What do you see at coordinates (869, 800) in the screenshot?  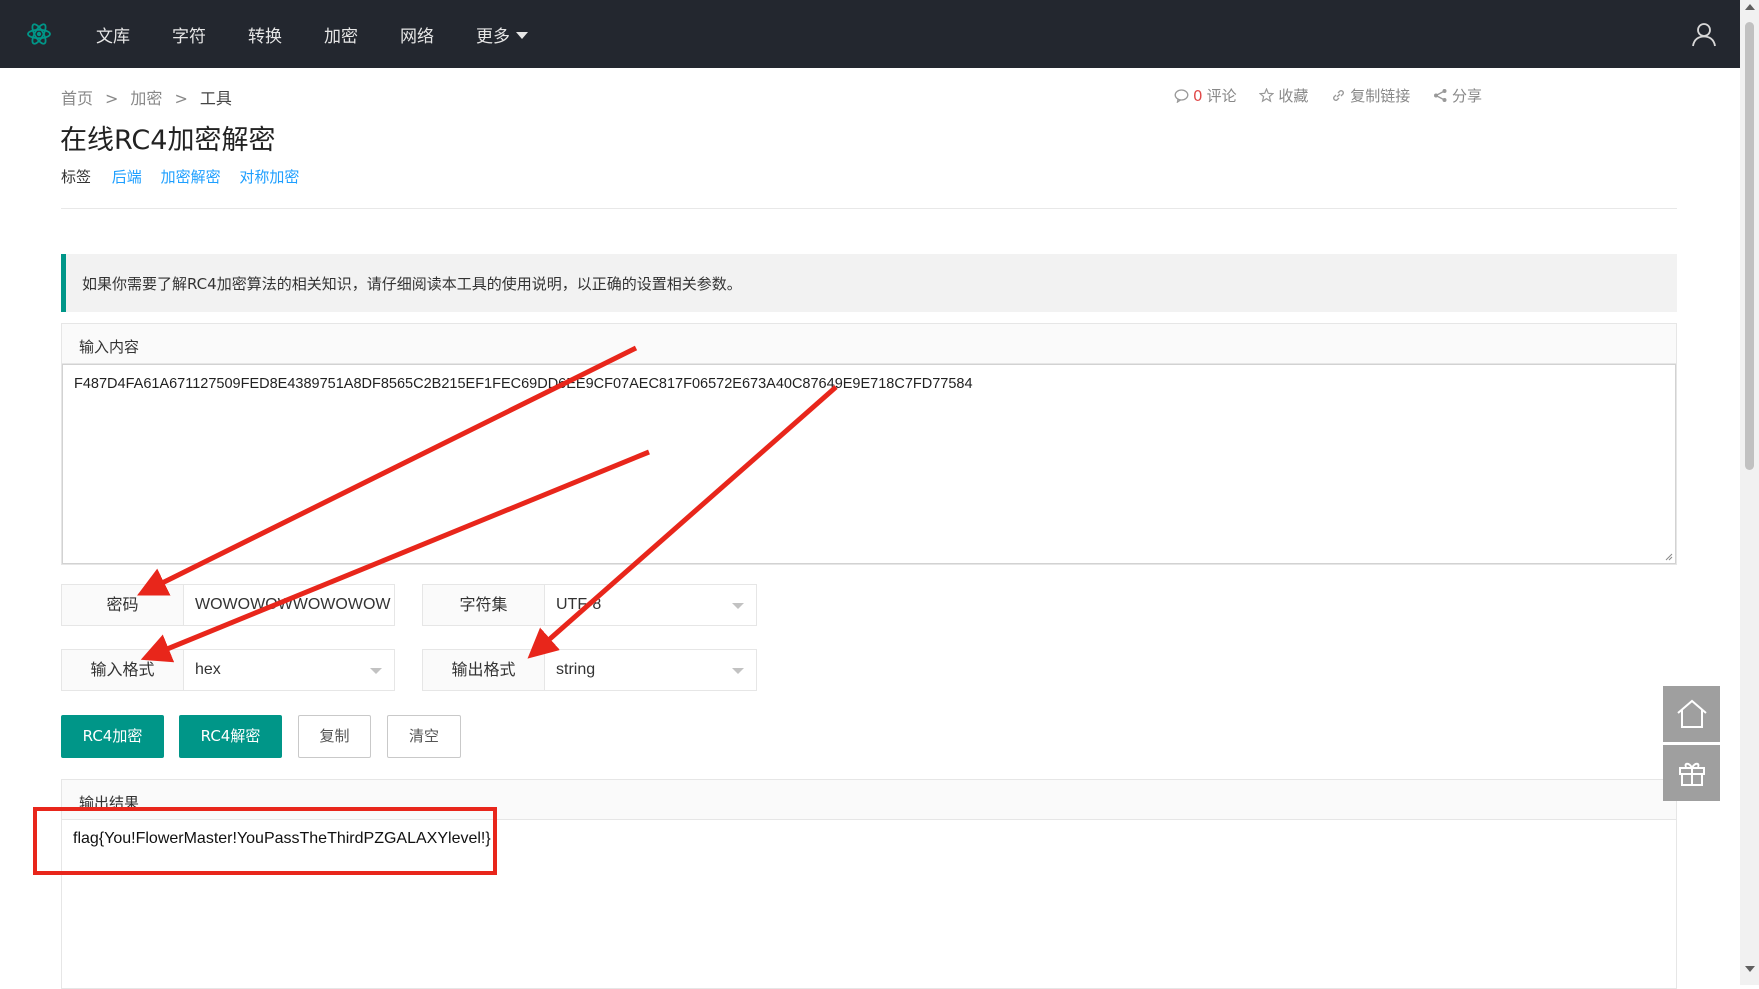 I see `output-panel-header: 输出结果` at bounding box center [869, 800].